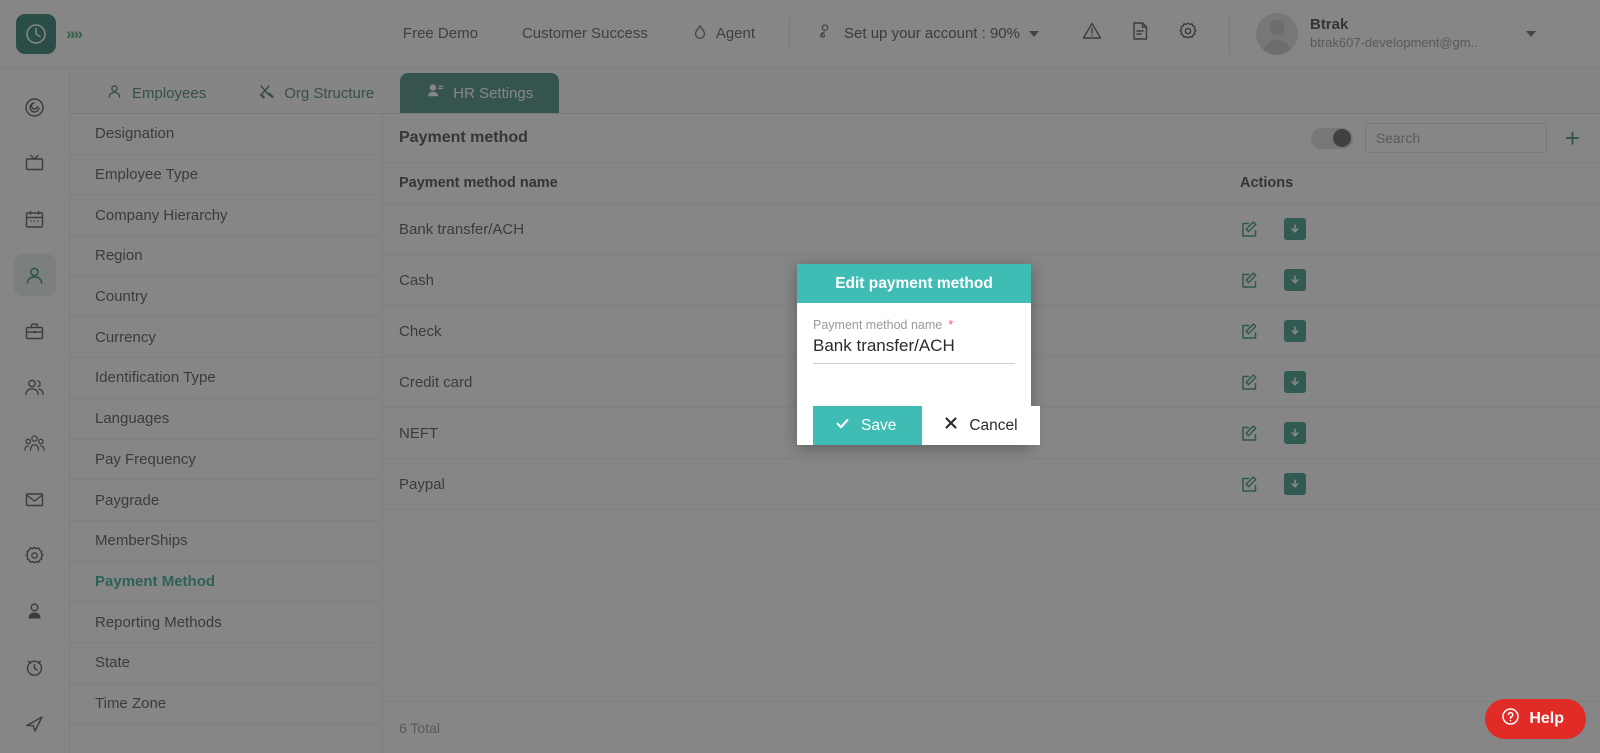  Describe the element at coordinates (842, 426) in the screenshot. I see `check-icon` at that location.